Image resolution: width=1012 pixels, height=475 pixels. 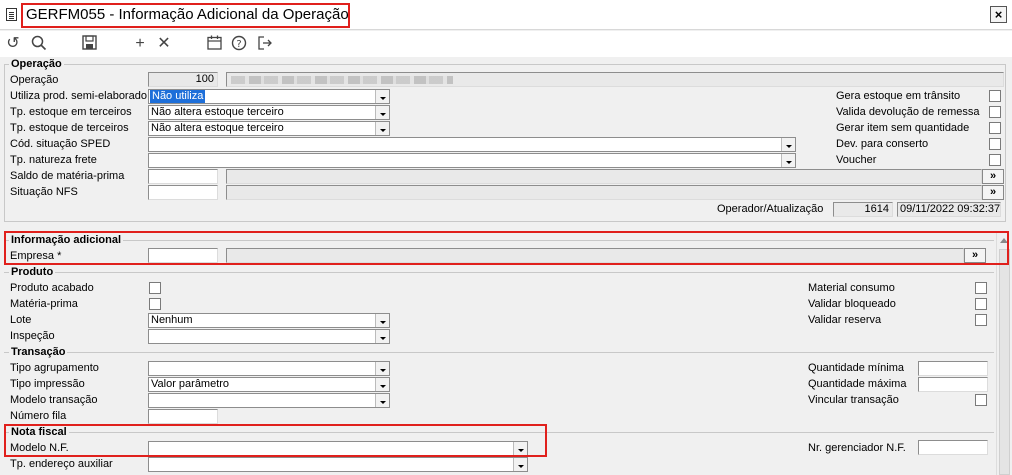 What do you see at coordinates (214, 44) in the screenshot?
I see `calendar-icon` at bounding box center [214, 44].